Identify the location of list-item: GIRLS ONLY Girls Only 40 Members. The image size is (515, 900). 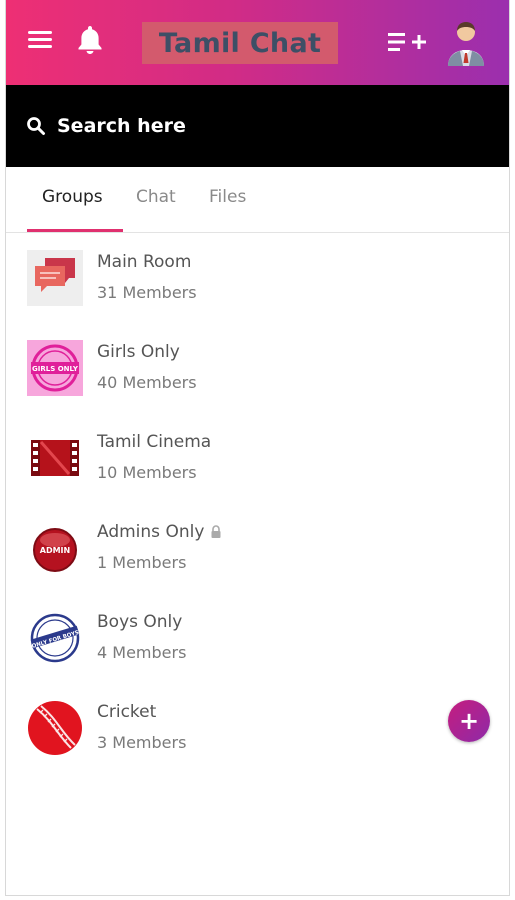
(257, 369).